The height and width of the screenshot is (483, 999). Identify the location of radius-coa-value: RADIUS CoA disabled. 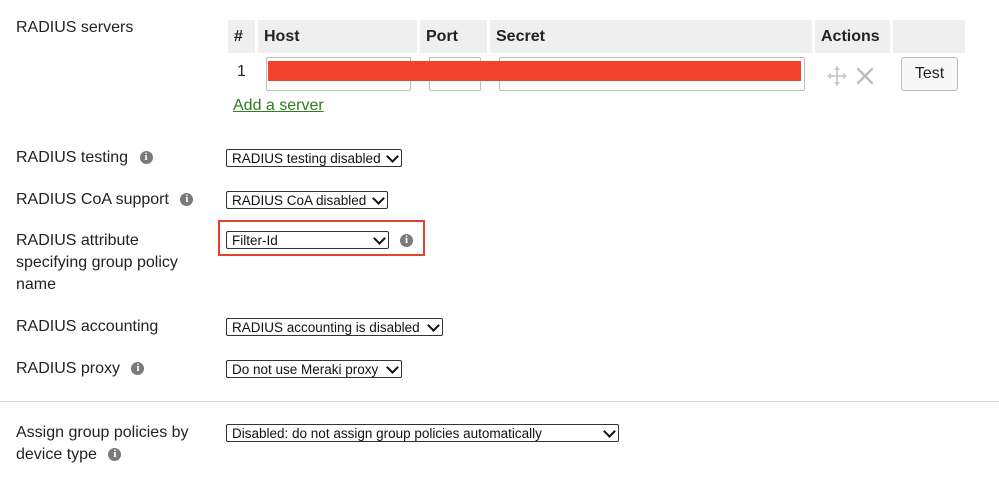
(299, 200).